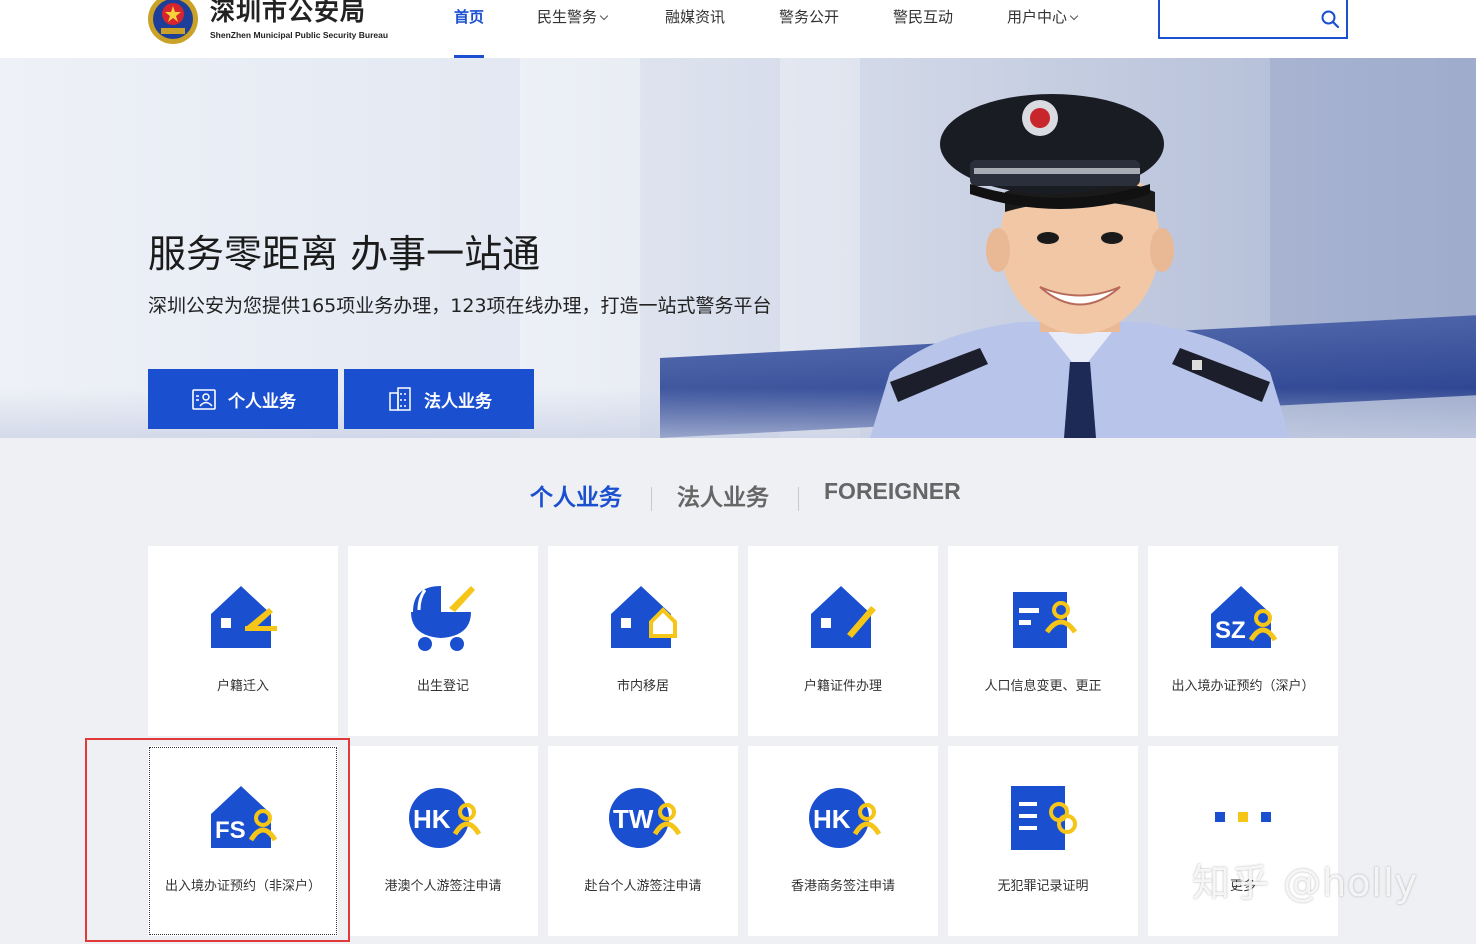 Image resolution: width=1476 pixels, height=944 pixels. What do you see at coordinates (244, 617) in the screenshot?
I see `house-pen-icon` at bounding box center [244, 617].